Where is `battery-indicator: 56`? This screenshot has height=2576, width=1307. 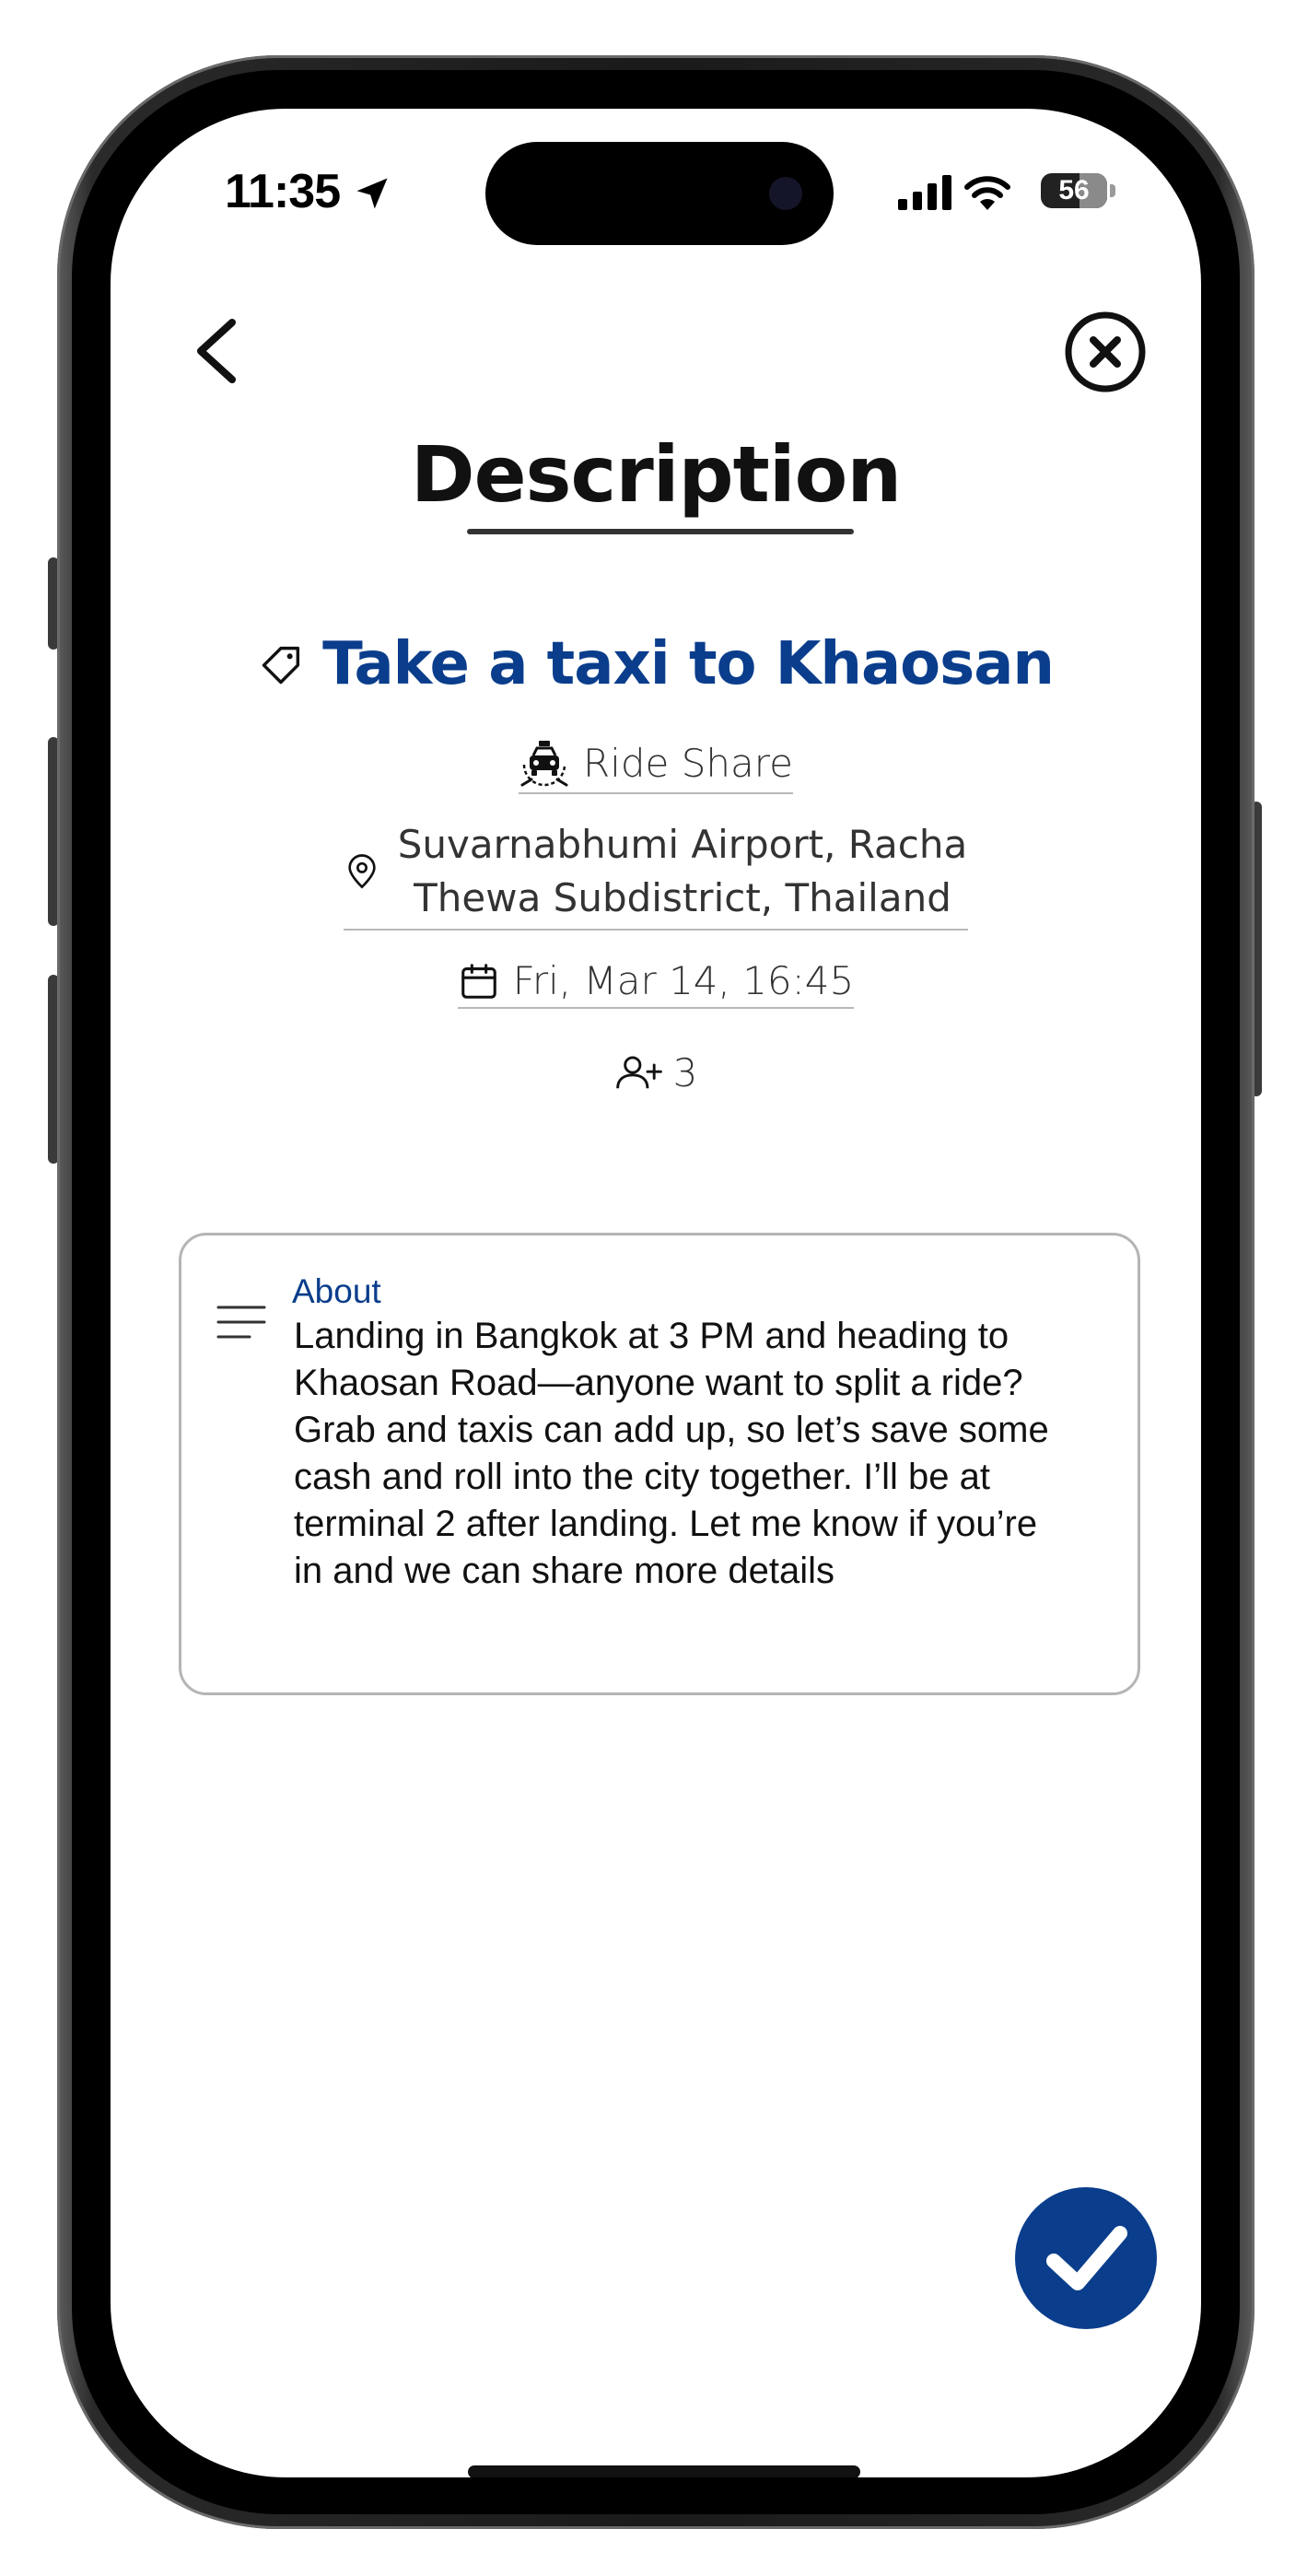 battery-indicator: 56 is located at coordinates (1074, 190).